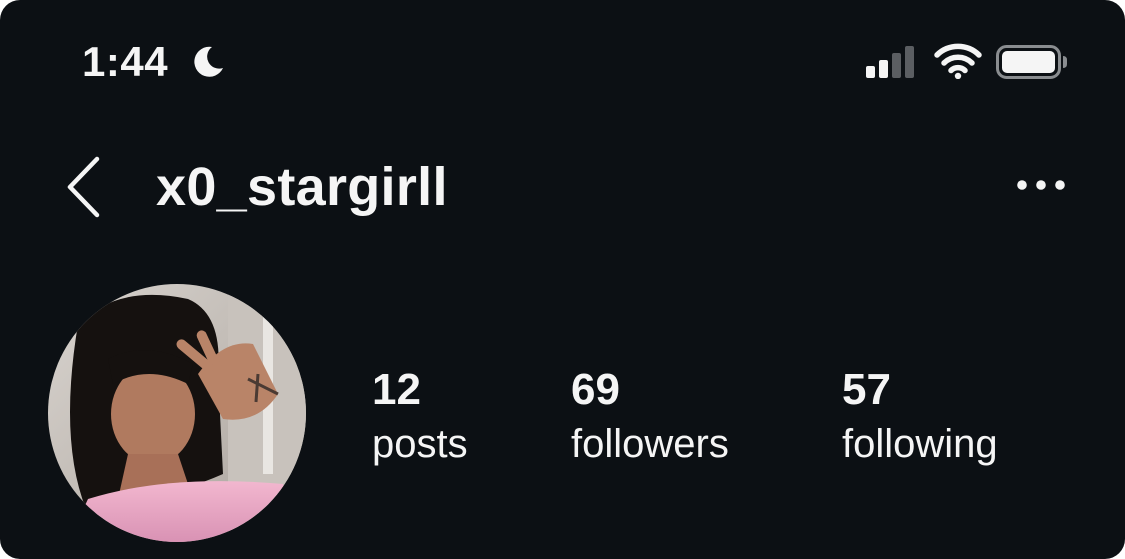 This screenshot has height=559, width=1125. What do you see at coordinates (1041, 185) in the screenshot?
I see `more-options-button` at bounding box center [1041, 185].